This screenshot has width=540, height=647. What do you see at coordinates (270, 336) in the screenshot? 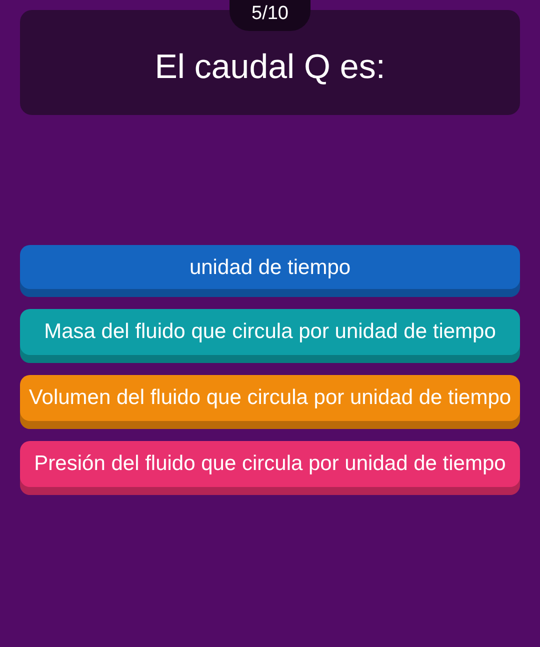
I see `answer-option: Masa del fluido que circula por unidad de tiempo` at bounding box center [270, 336].